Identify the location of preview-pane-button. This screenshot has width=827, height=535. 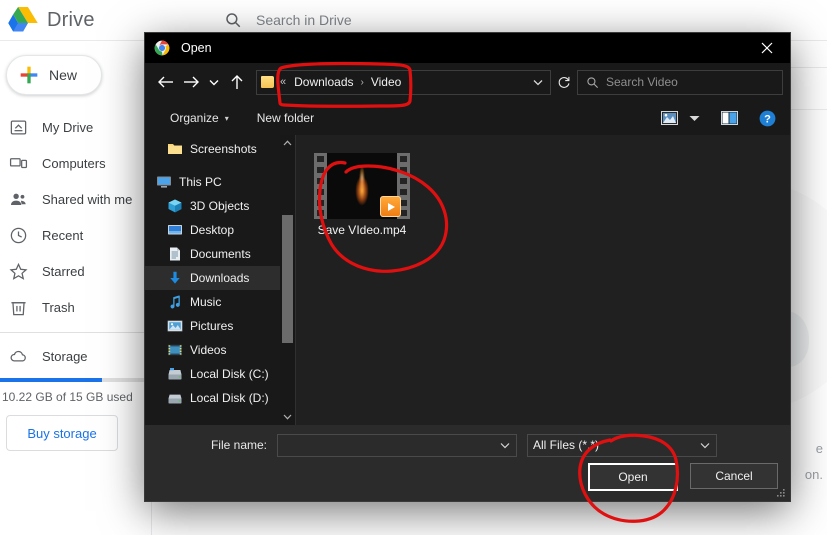
(729, 118).